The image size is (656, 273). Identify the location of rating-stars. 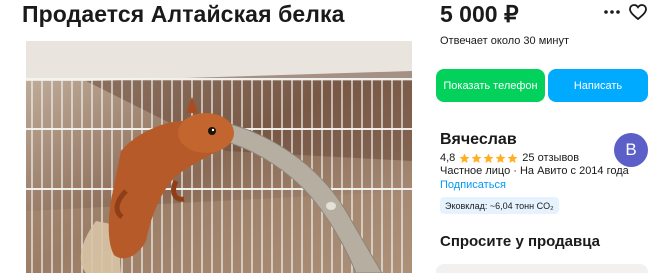
(489, 158).